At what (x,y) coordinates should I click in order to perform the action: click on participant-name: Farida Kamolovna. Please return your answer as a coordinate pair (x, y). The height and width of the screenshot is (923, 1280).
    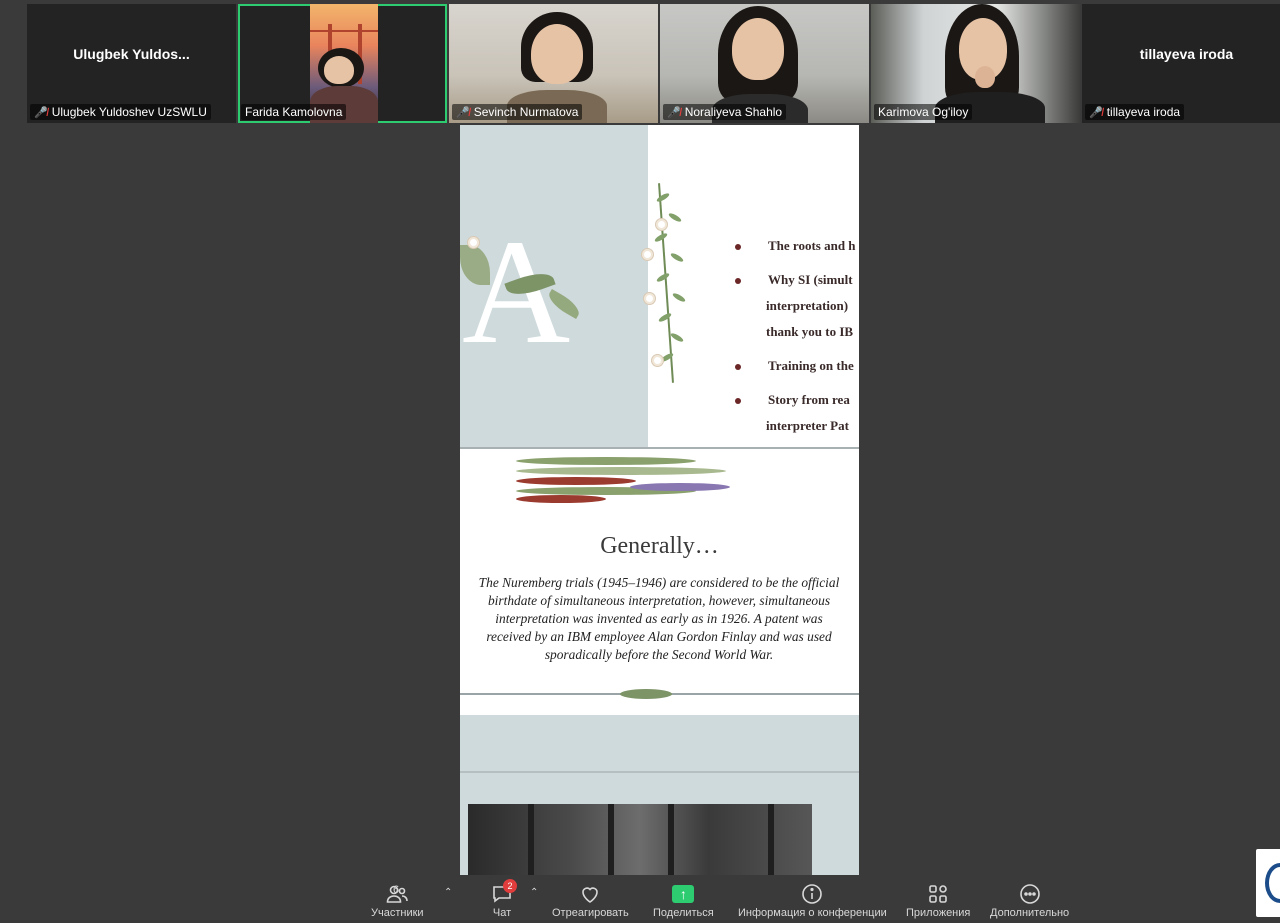
    Looking at the image, I should click on (294, 112).